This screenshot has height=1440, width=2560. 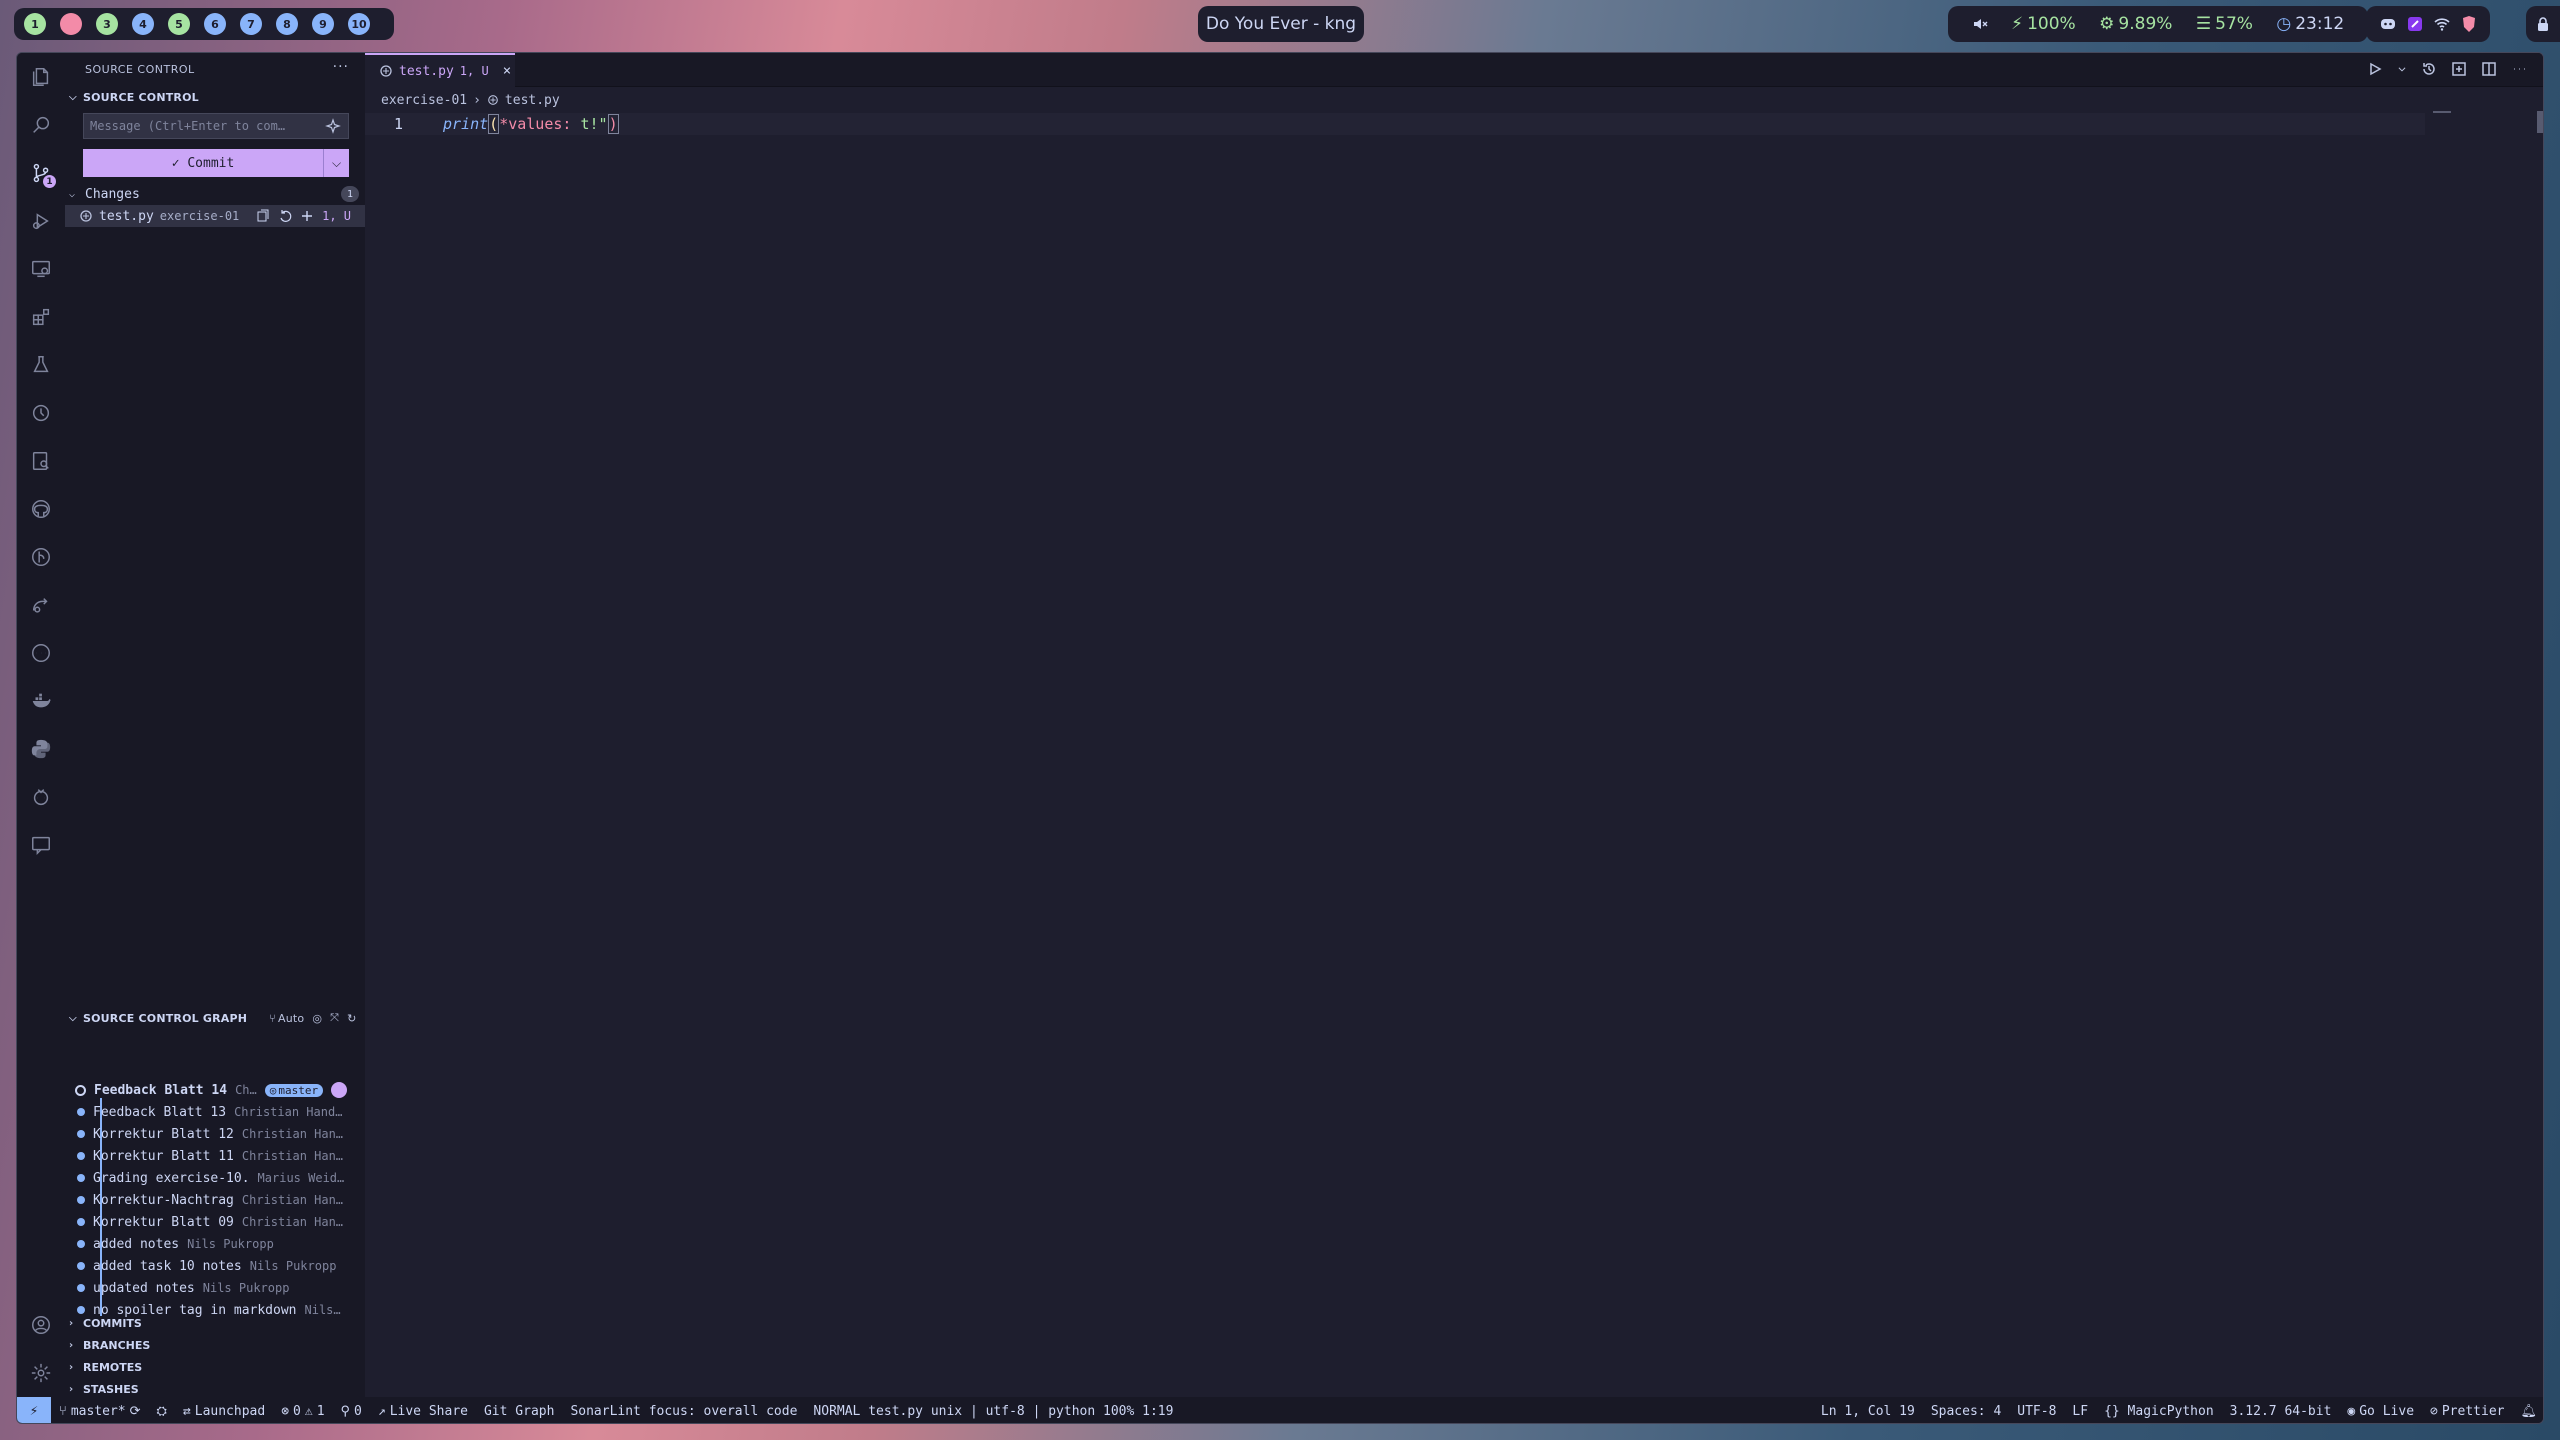 I want to click on sync-icon: ⟳, so click(x=135, y=1411).